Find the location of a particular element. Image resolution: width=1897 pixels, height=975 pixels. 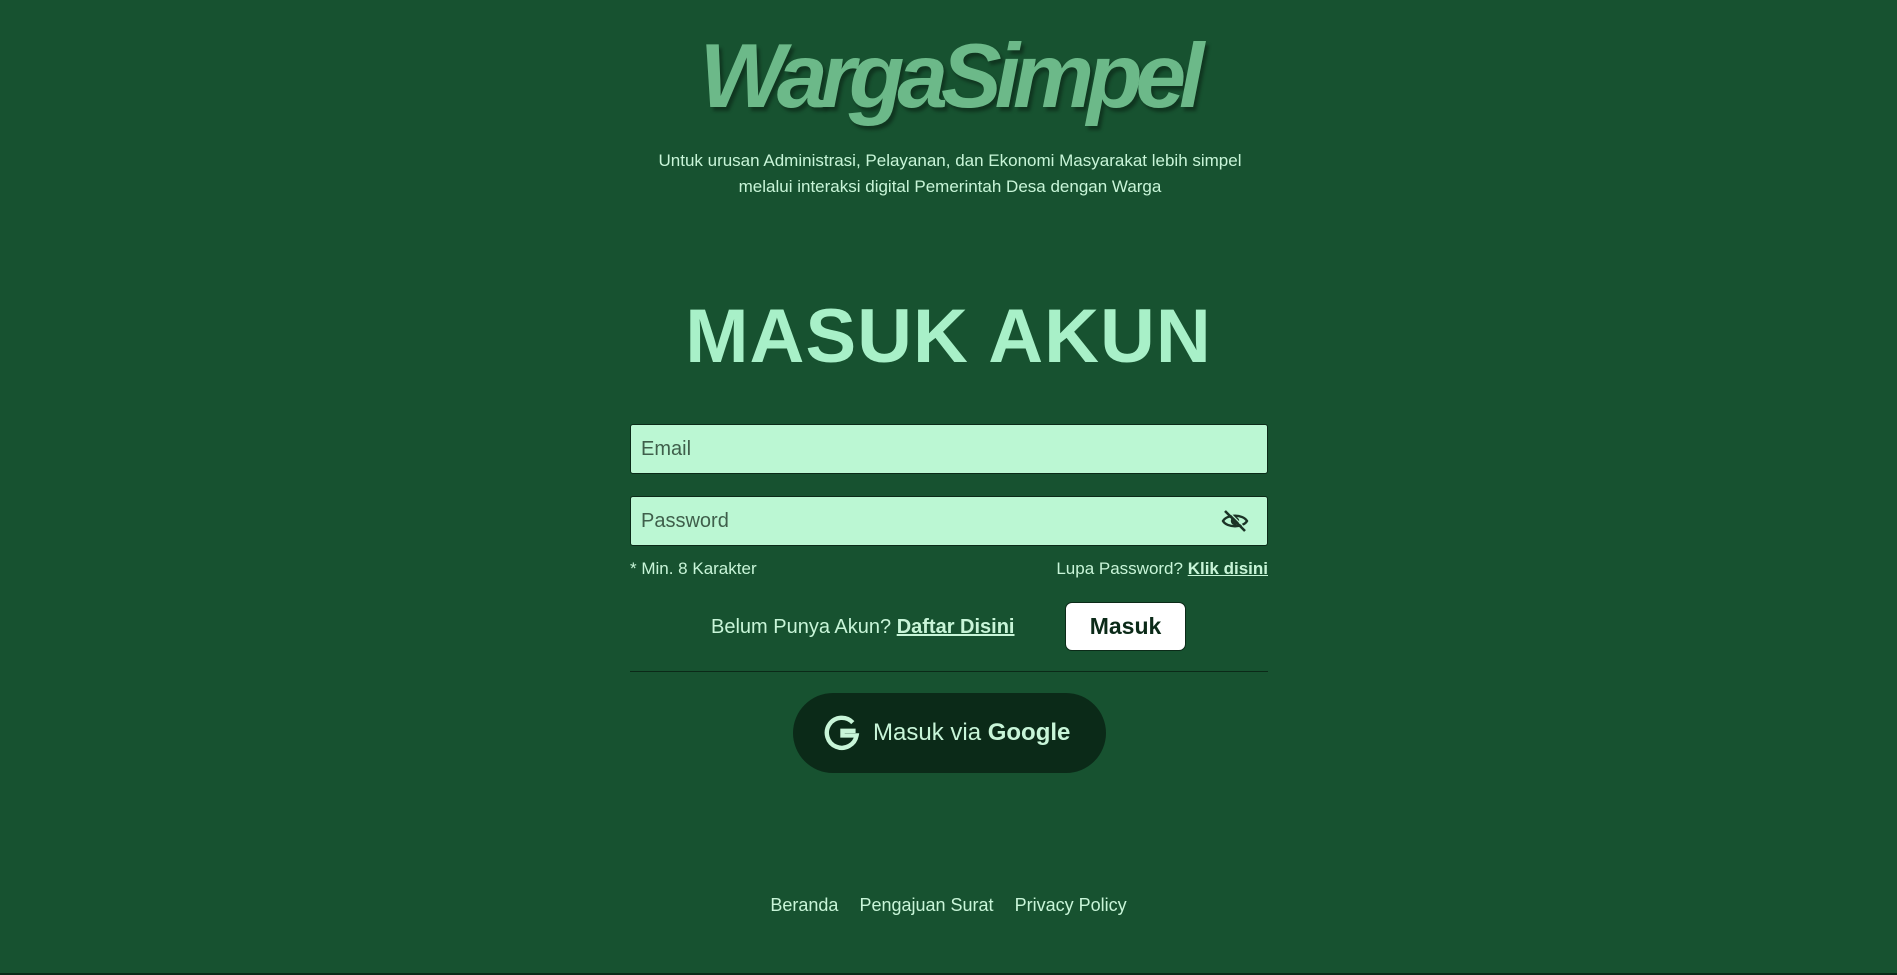

google-login-button: Masuk via Google is located at coordinates (949, 733).